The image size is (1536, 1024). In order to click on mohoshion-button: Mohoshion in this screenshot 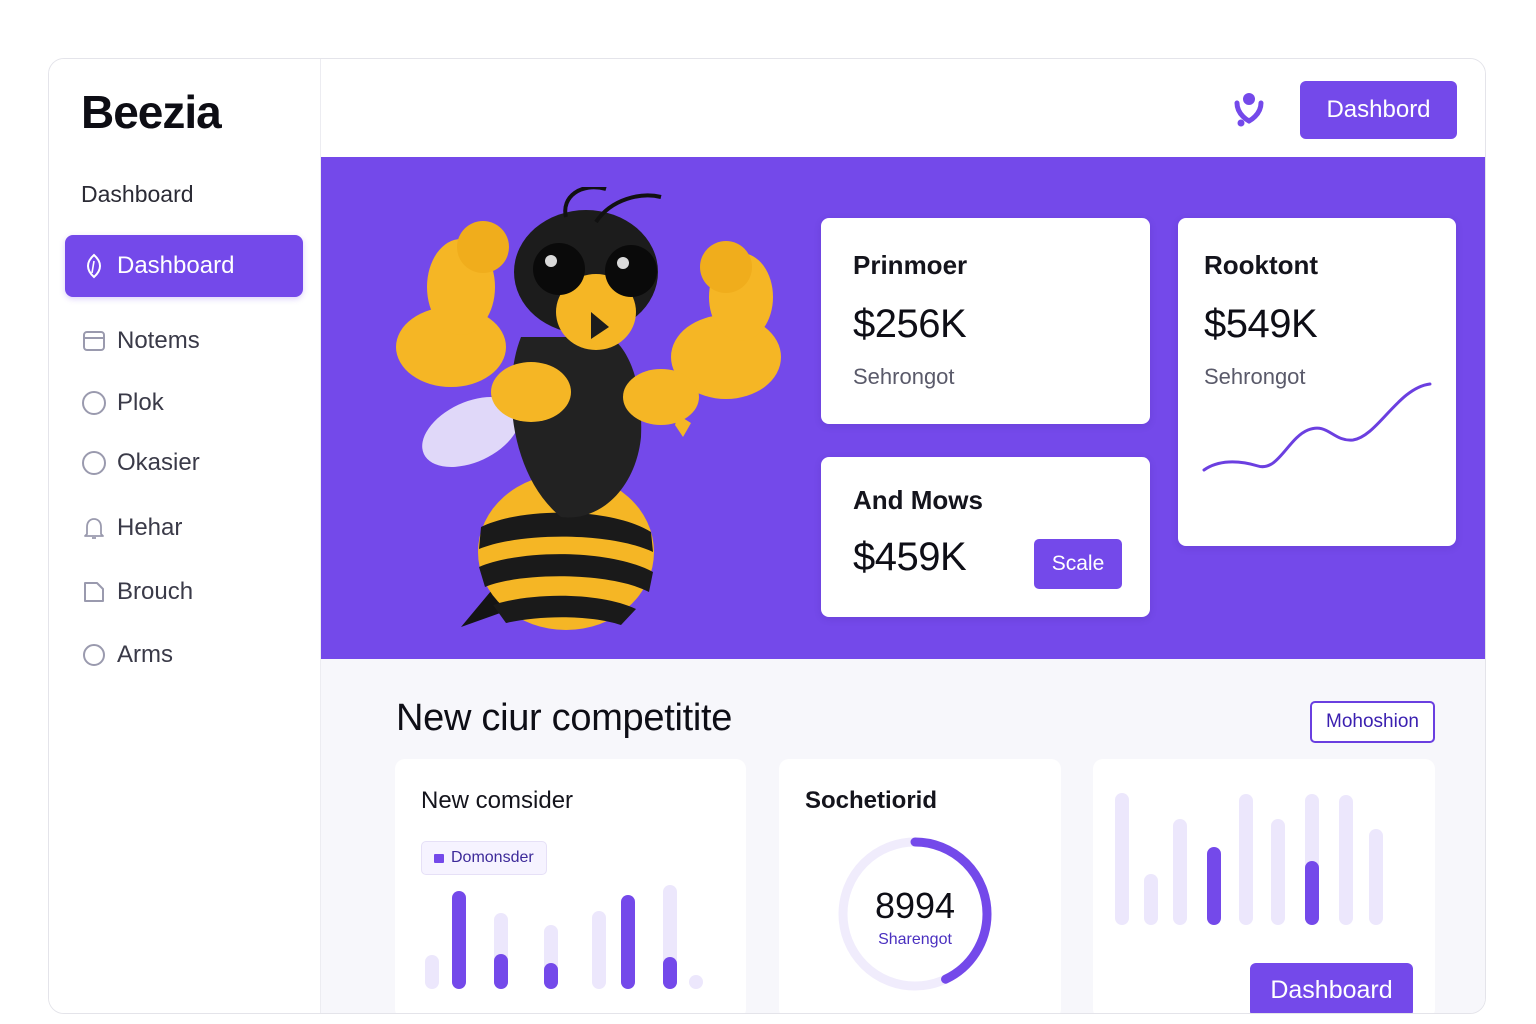, I will do `click(1372, 722)`.